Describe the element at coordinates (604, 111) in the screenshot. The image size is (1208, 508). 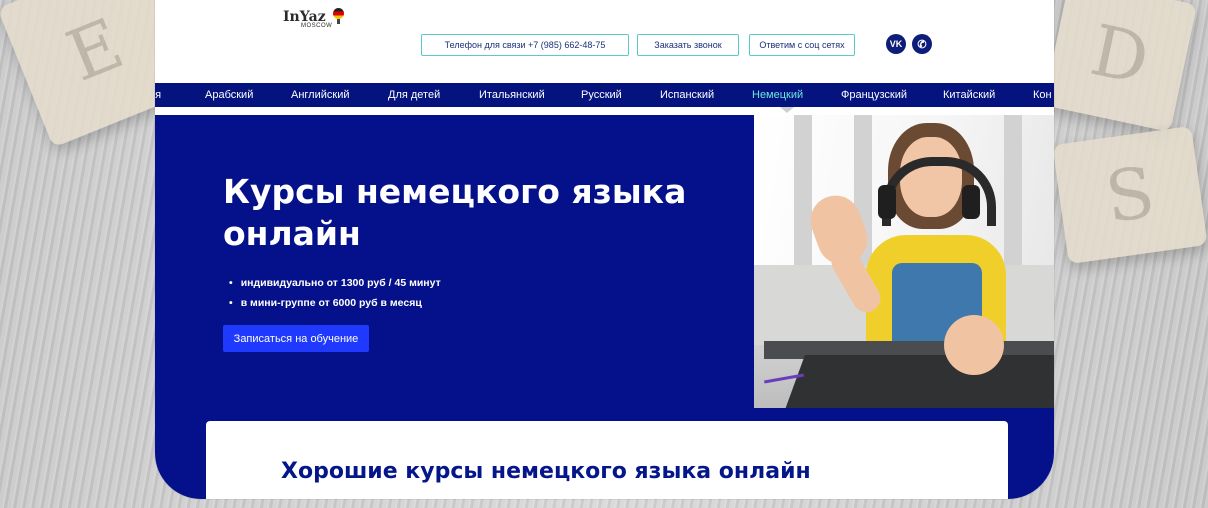
I see `nav-divider` at that location.